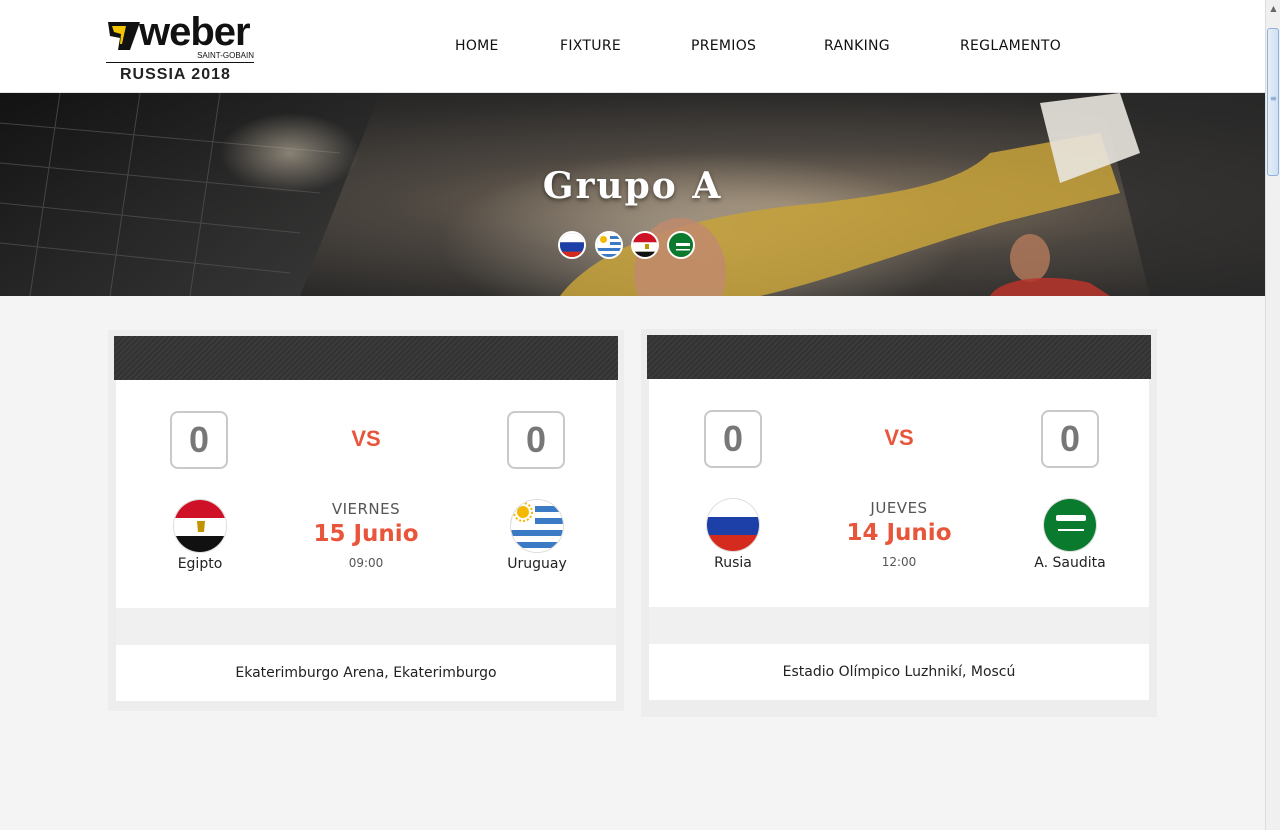 The image size is (1280, 830). Describe the element at coordinates (723, 46) in the screenshot. I see `nav-premios: PREMIOS` at that location.